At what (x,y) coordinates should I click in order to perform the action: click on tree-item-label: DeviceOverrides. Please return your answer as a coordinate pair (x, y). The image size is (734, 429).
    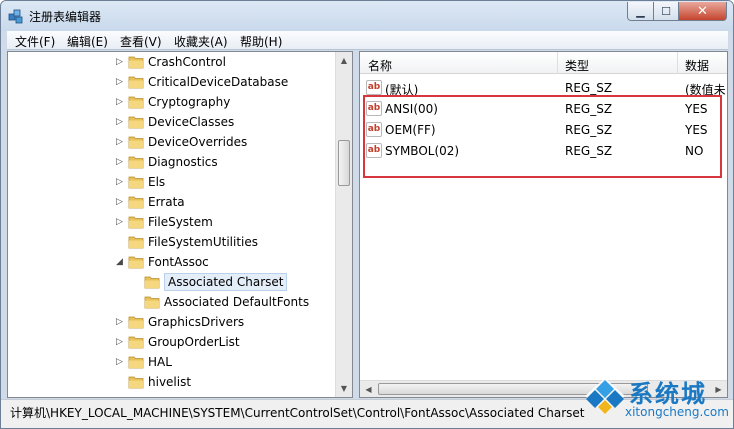
    Looking at the image, I should click on (198, 142).